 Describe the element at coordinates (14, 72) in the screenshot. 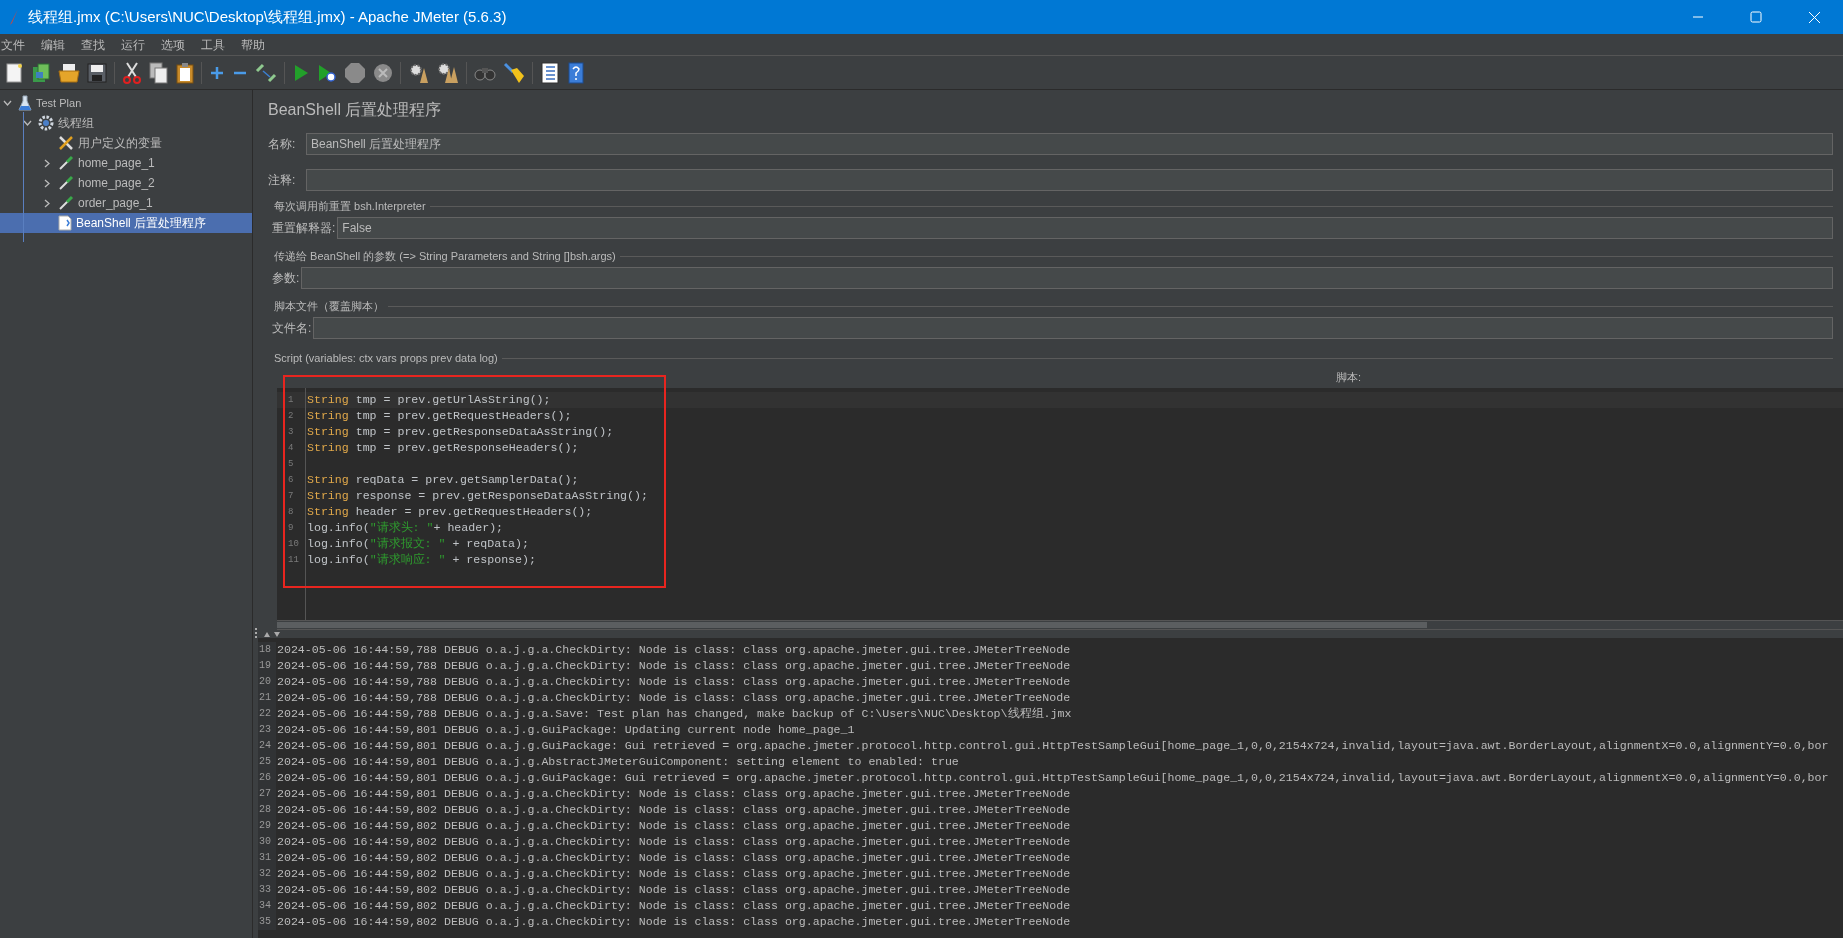

I see `new-document-icon` at that location.